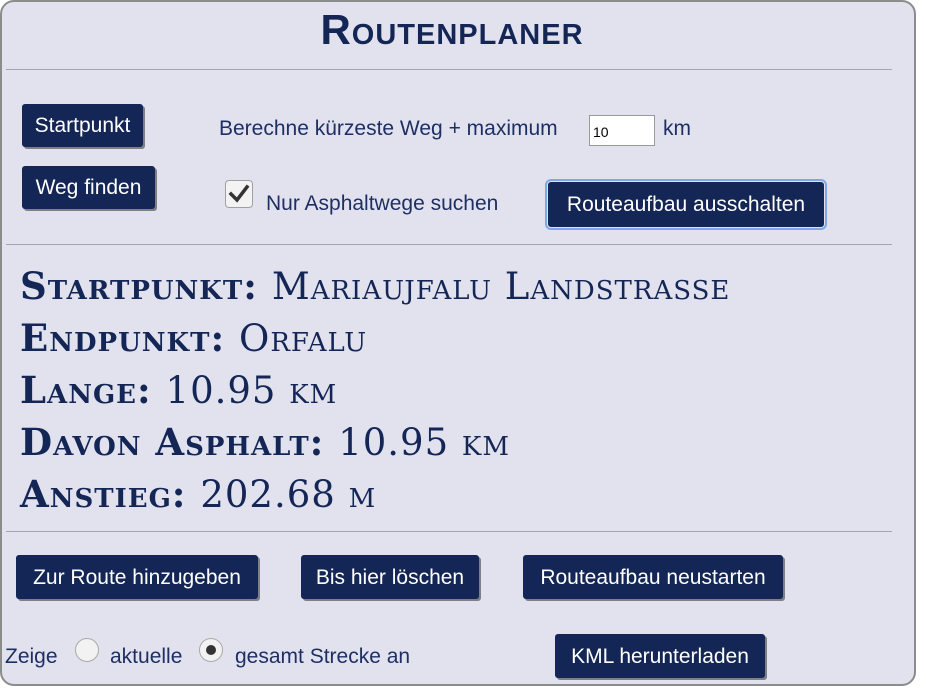 The image size is (926, 696). Describe the element at coordinates (103, 494) in the screenshot. I see `ascent-info-label: Anstieg:` at that location.